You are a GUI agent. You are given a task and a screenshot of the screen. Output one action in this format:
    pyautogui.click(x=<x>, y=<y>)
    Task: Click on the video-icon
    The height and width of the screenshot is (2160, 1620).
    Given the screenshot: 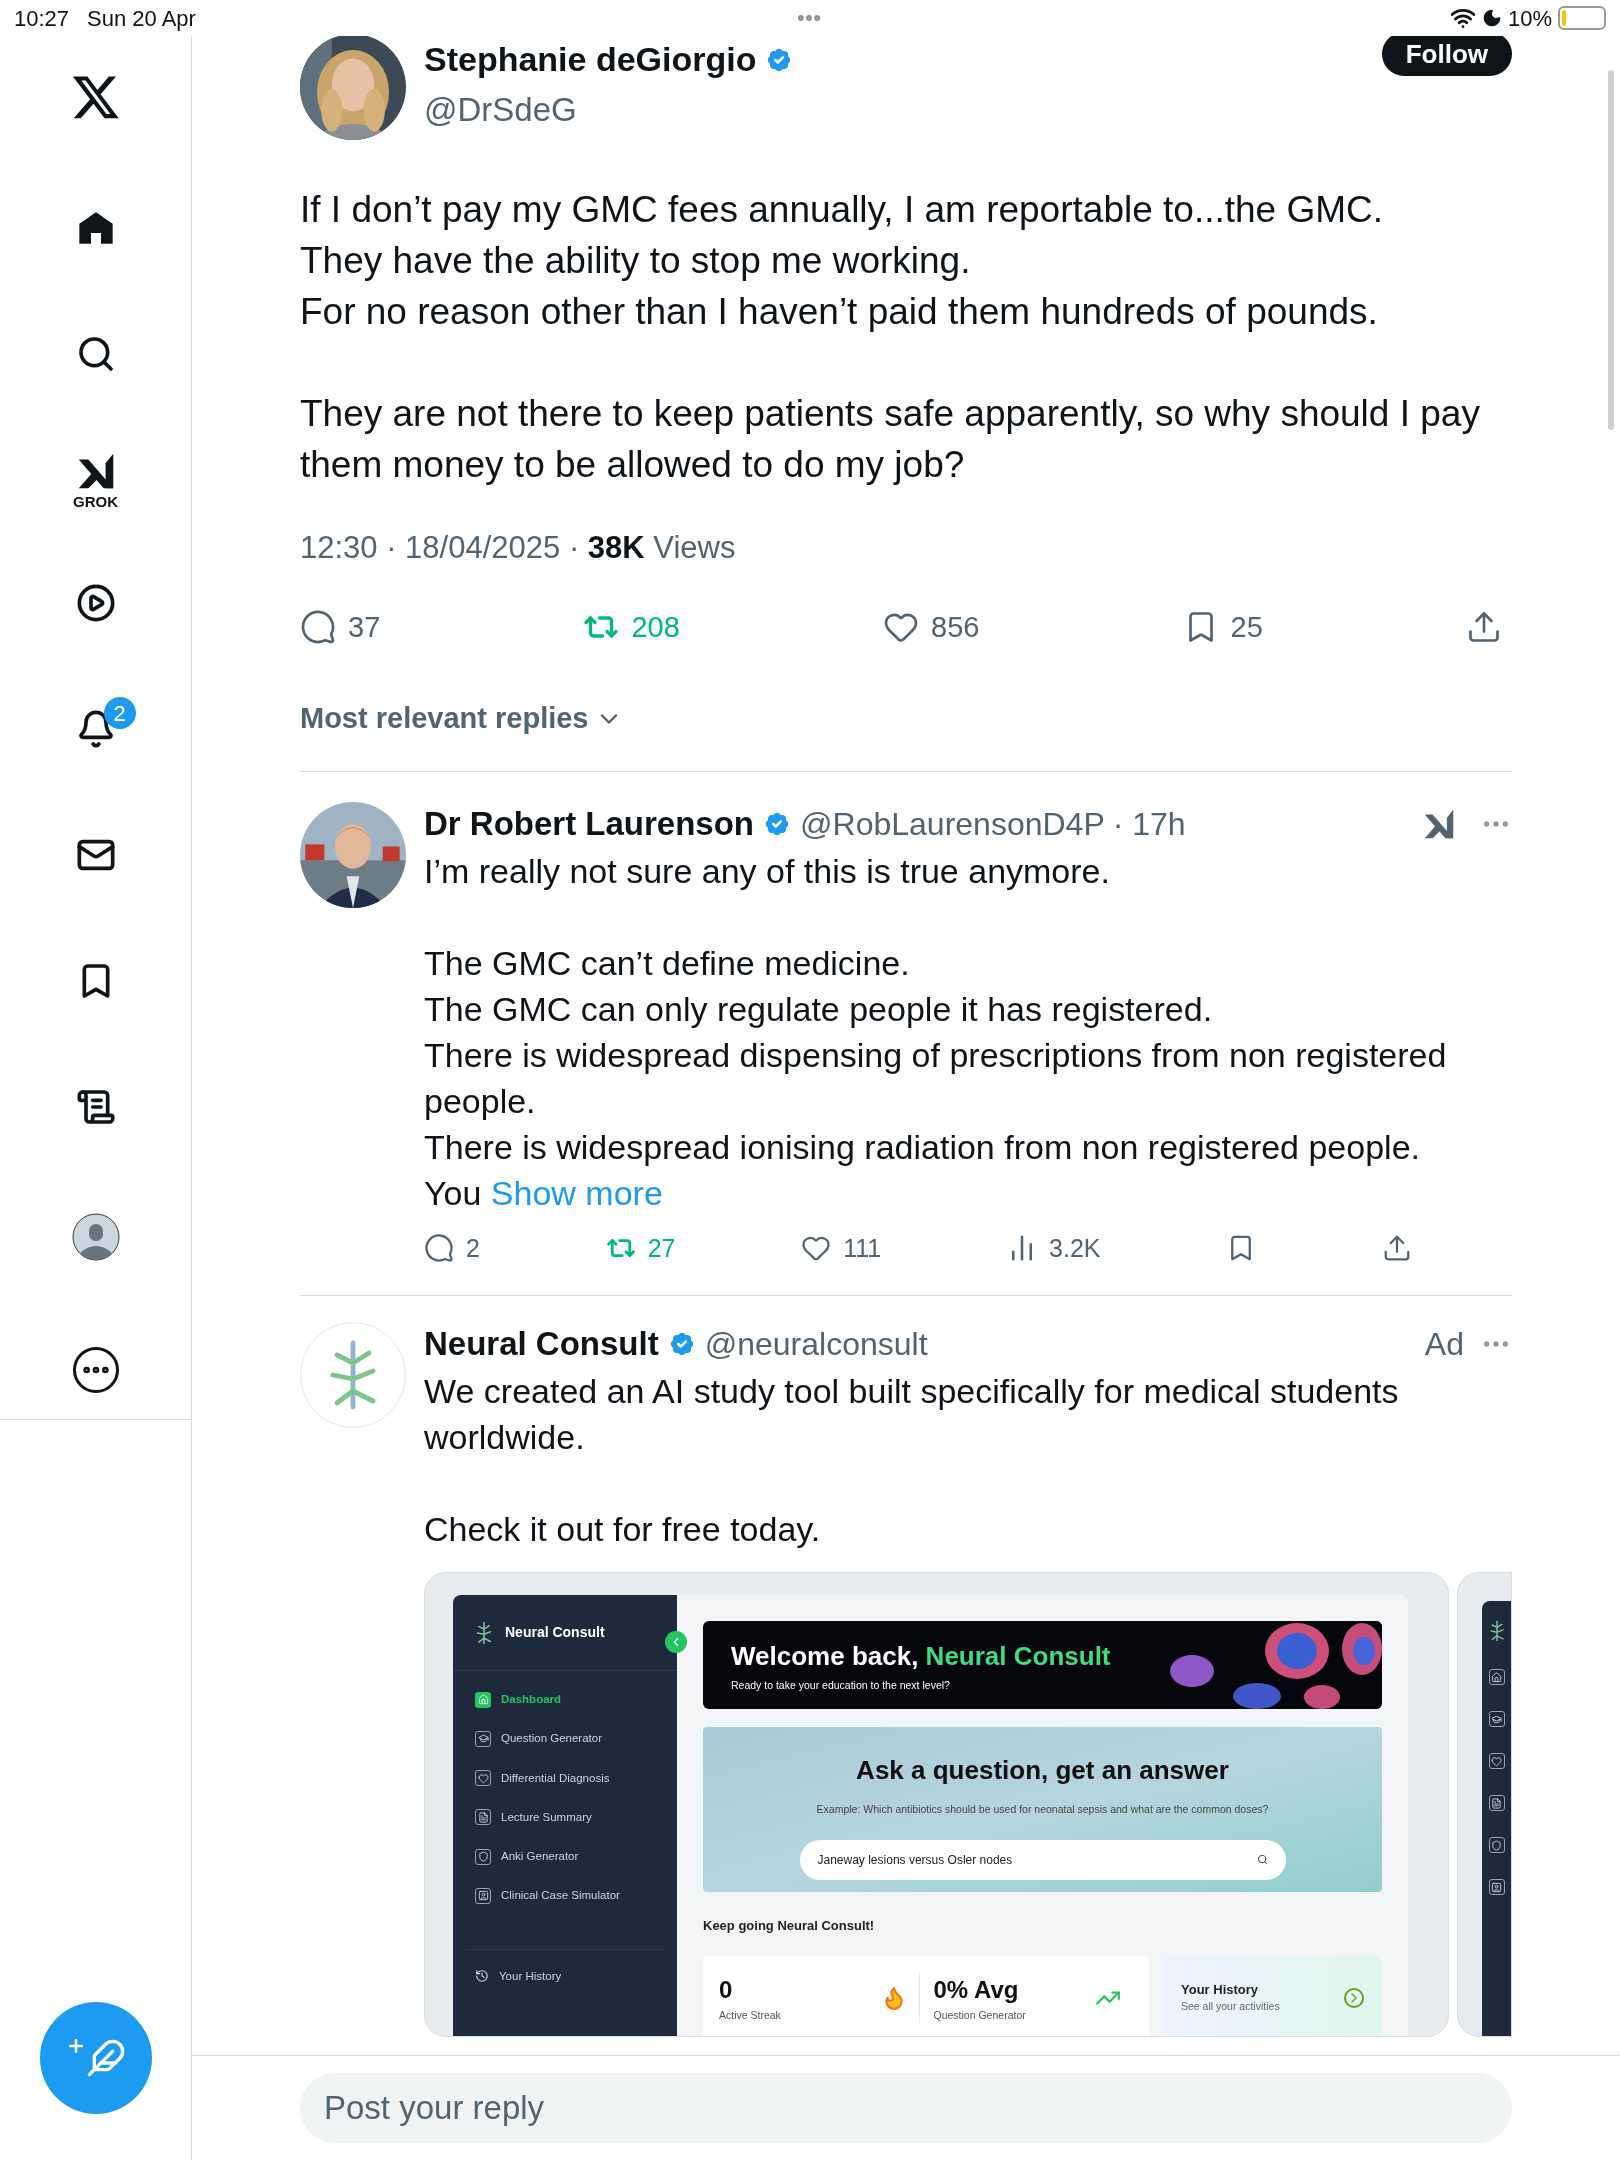 What is the action you would take?
    pyautogui.click(x=95, y=603)
    